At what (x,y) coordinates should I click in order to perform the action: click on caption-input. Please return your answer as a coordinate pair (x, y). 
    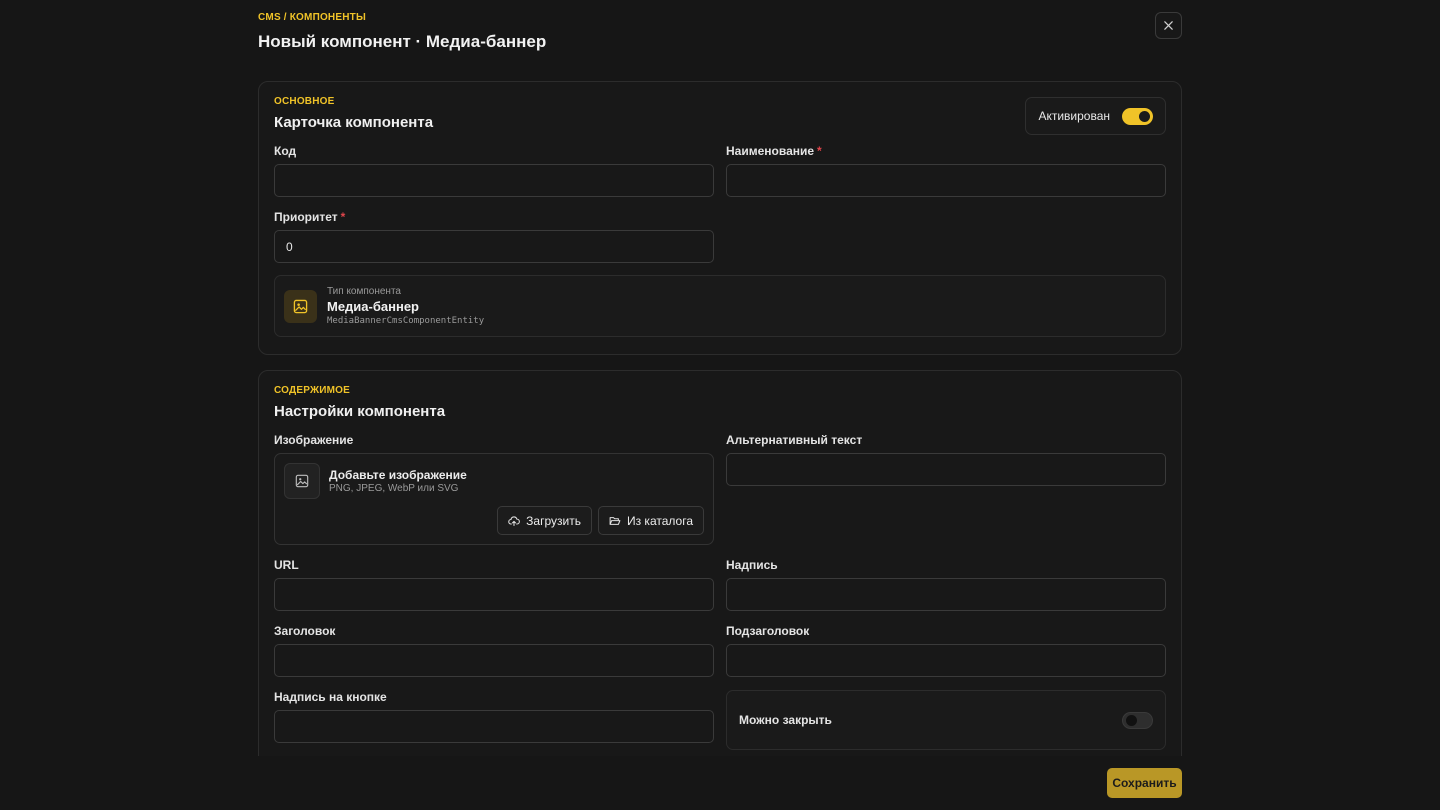
    Looking at the image, I should click on (946, 594).